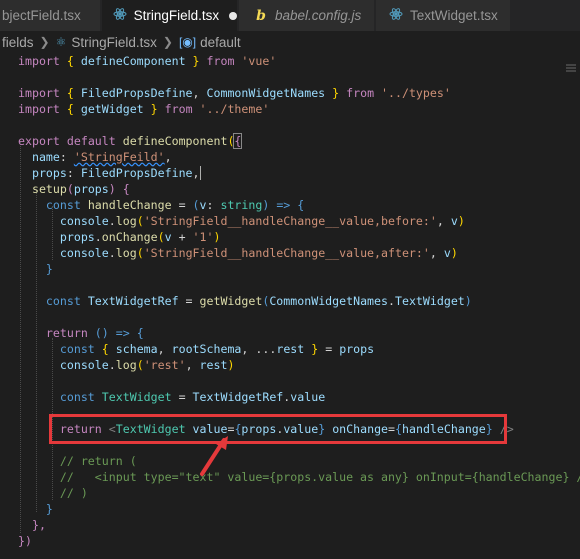  Describe the element at coordinates (261, 15) in the screenshot. I see `babel-icon: b` at that location.